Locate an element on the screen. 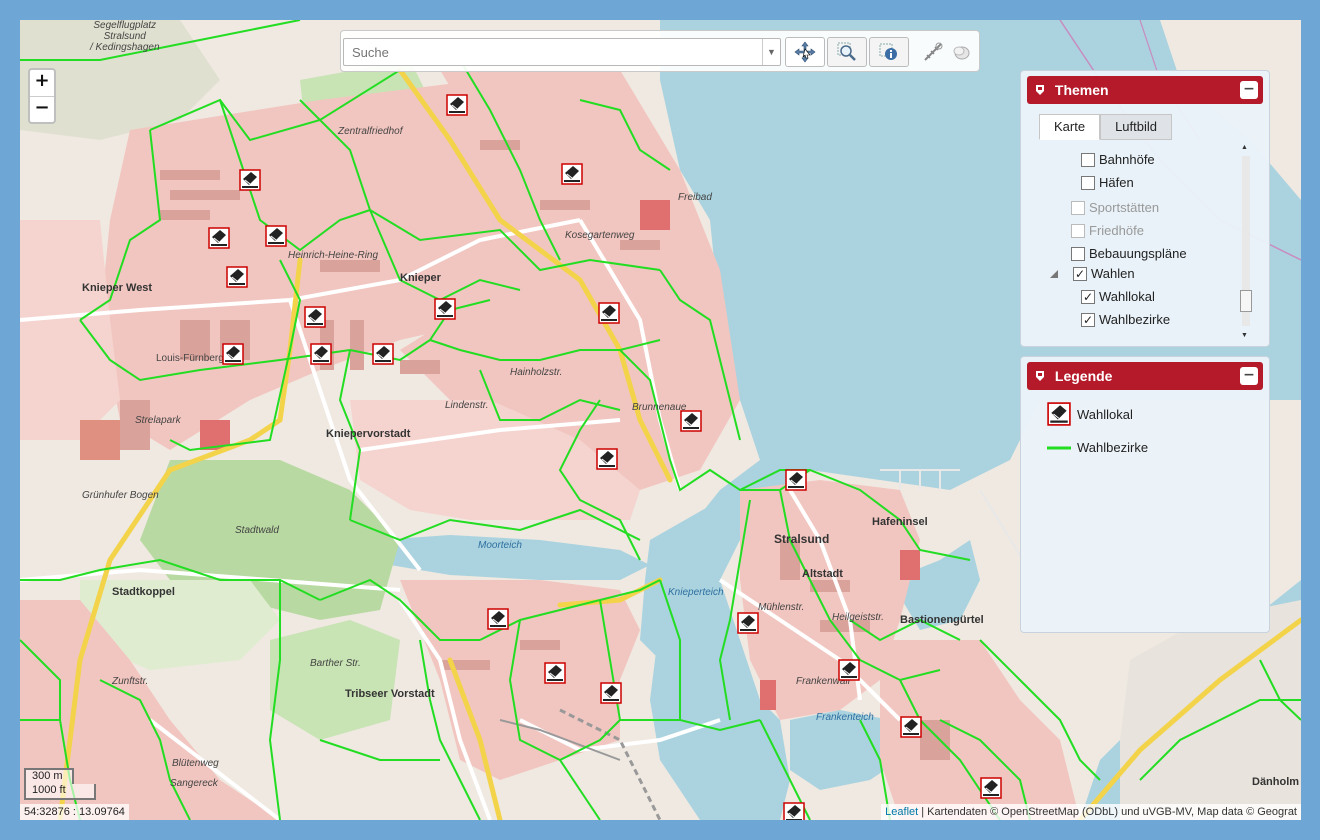 The image size is (1320, 840). map-label: Hainholzstr. is located at coordinates (536, 372).